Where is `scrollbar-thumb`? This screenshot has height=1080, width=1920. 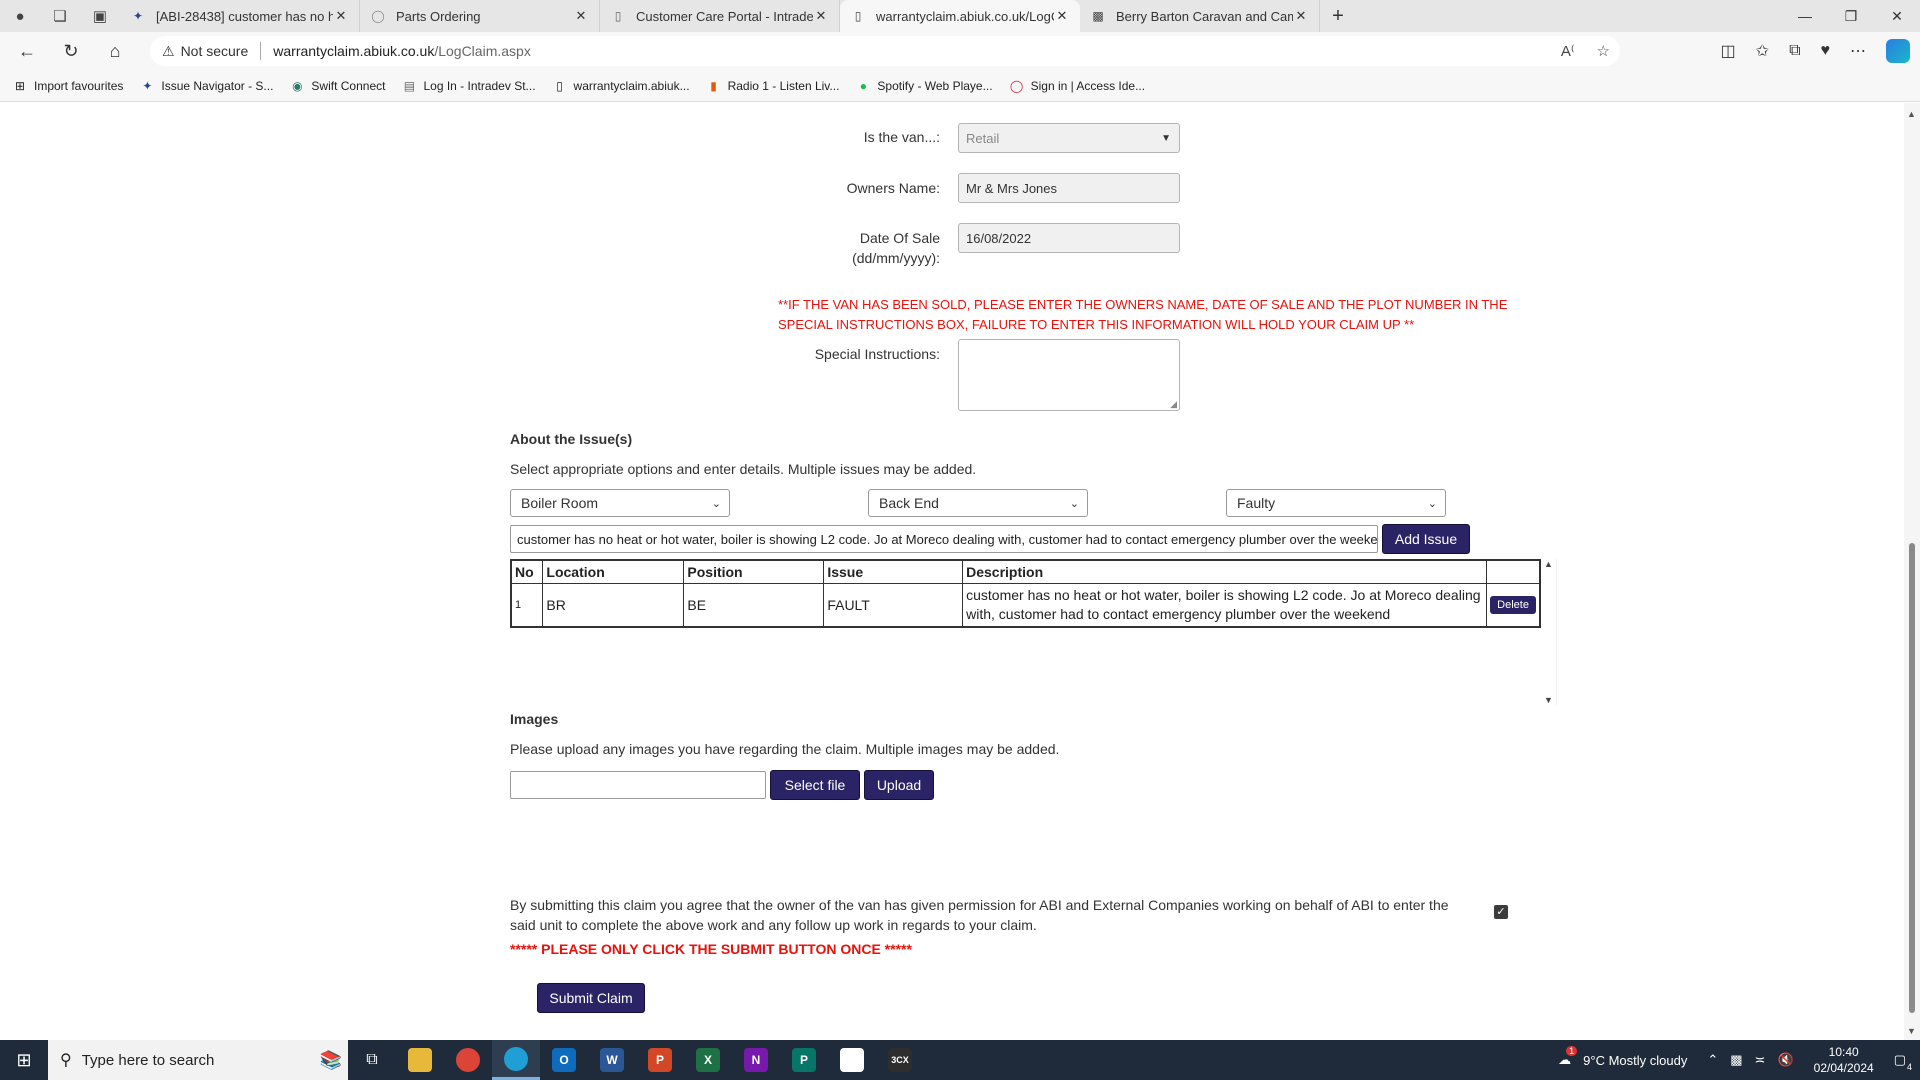
scrollbar-thumb is located at coordinates (1912, 778).